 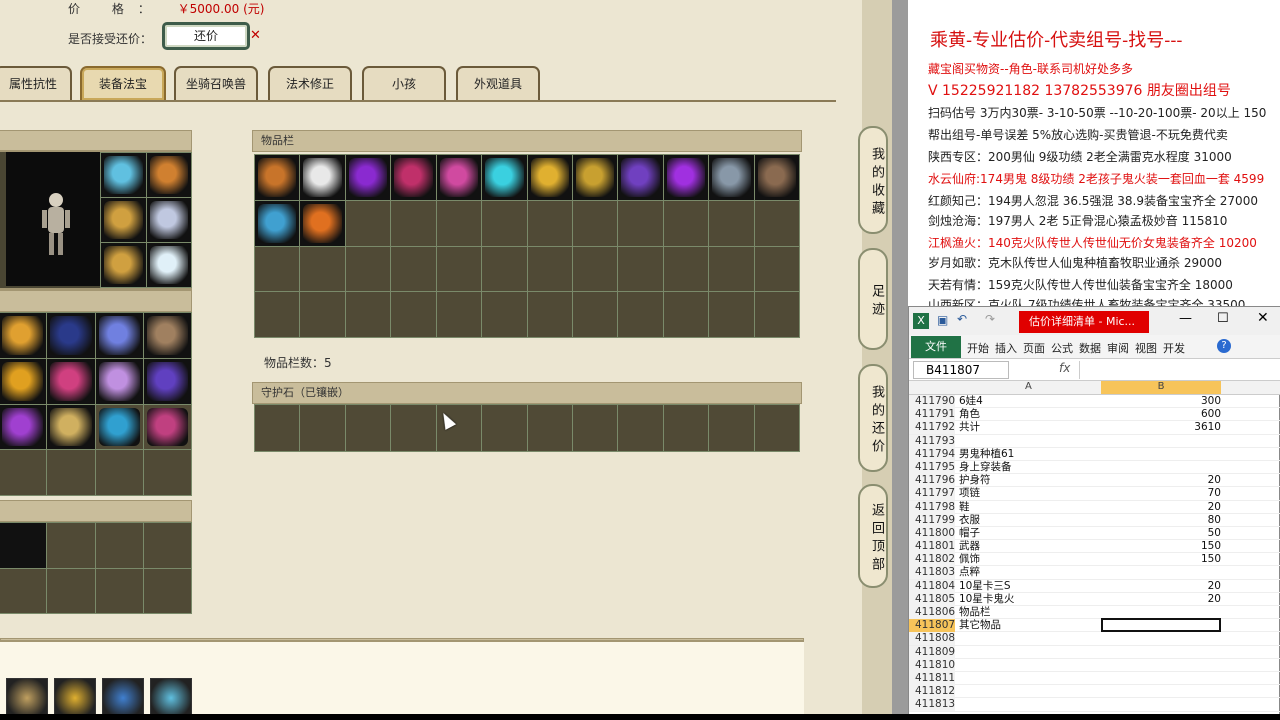 What do you see at coordinates (969, 520) in the screenshot?
I see `cell-a: 衣服` at bounding box center [969, 520].